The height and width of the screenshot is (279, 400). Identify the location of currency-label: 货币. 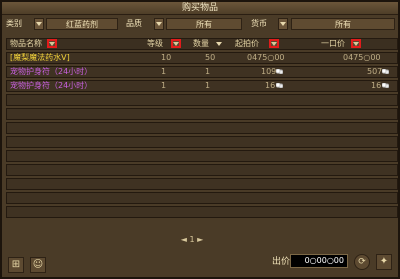
(259, 23).